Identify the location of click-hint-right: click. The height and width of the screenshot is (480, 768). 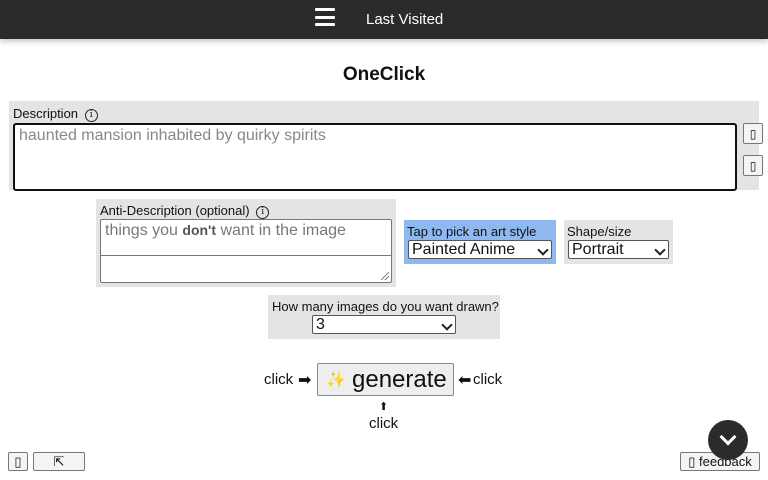
(488, 379).